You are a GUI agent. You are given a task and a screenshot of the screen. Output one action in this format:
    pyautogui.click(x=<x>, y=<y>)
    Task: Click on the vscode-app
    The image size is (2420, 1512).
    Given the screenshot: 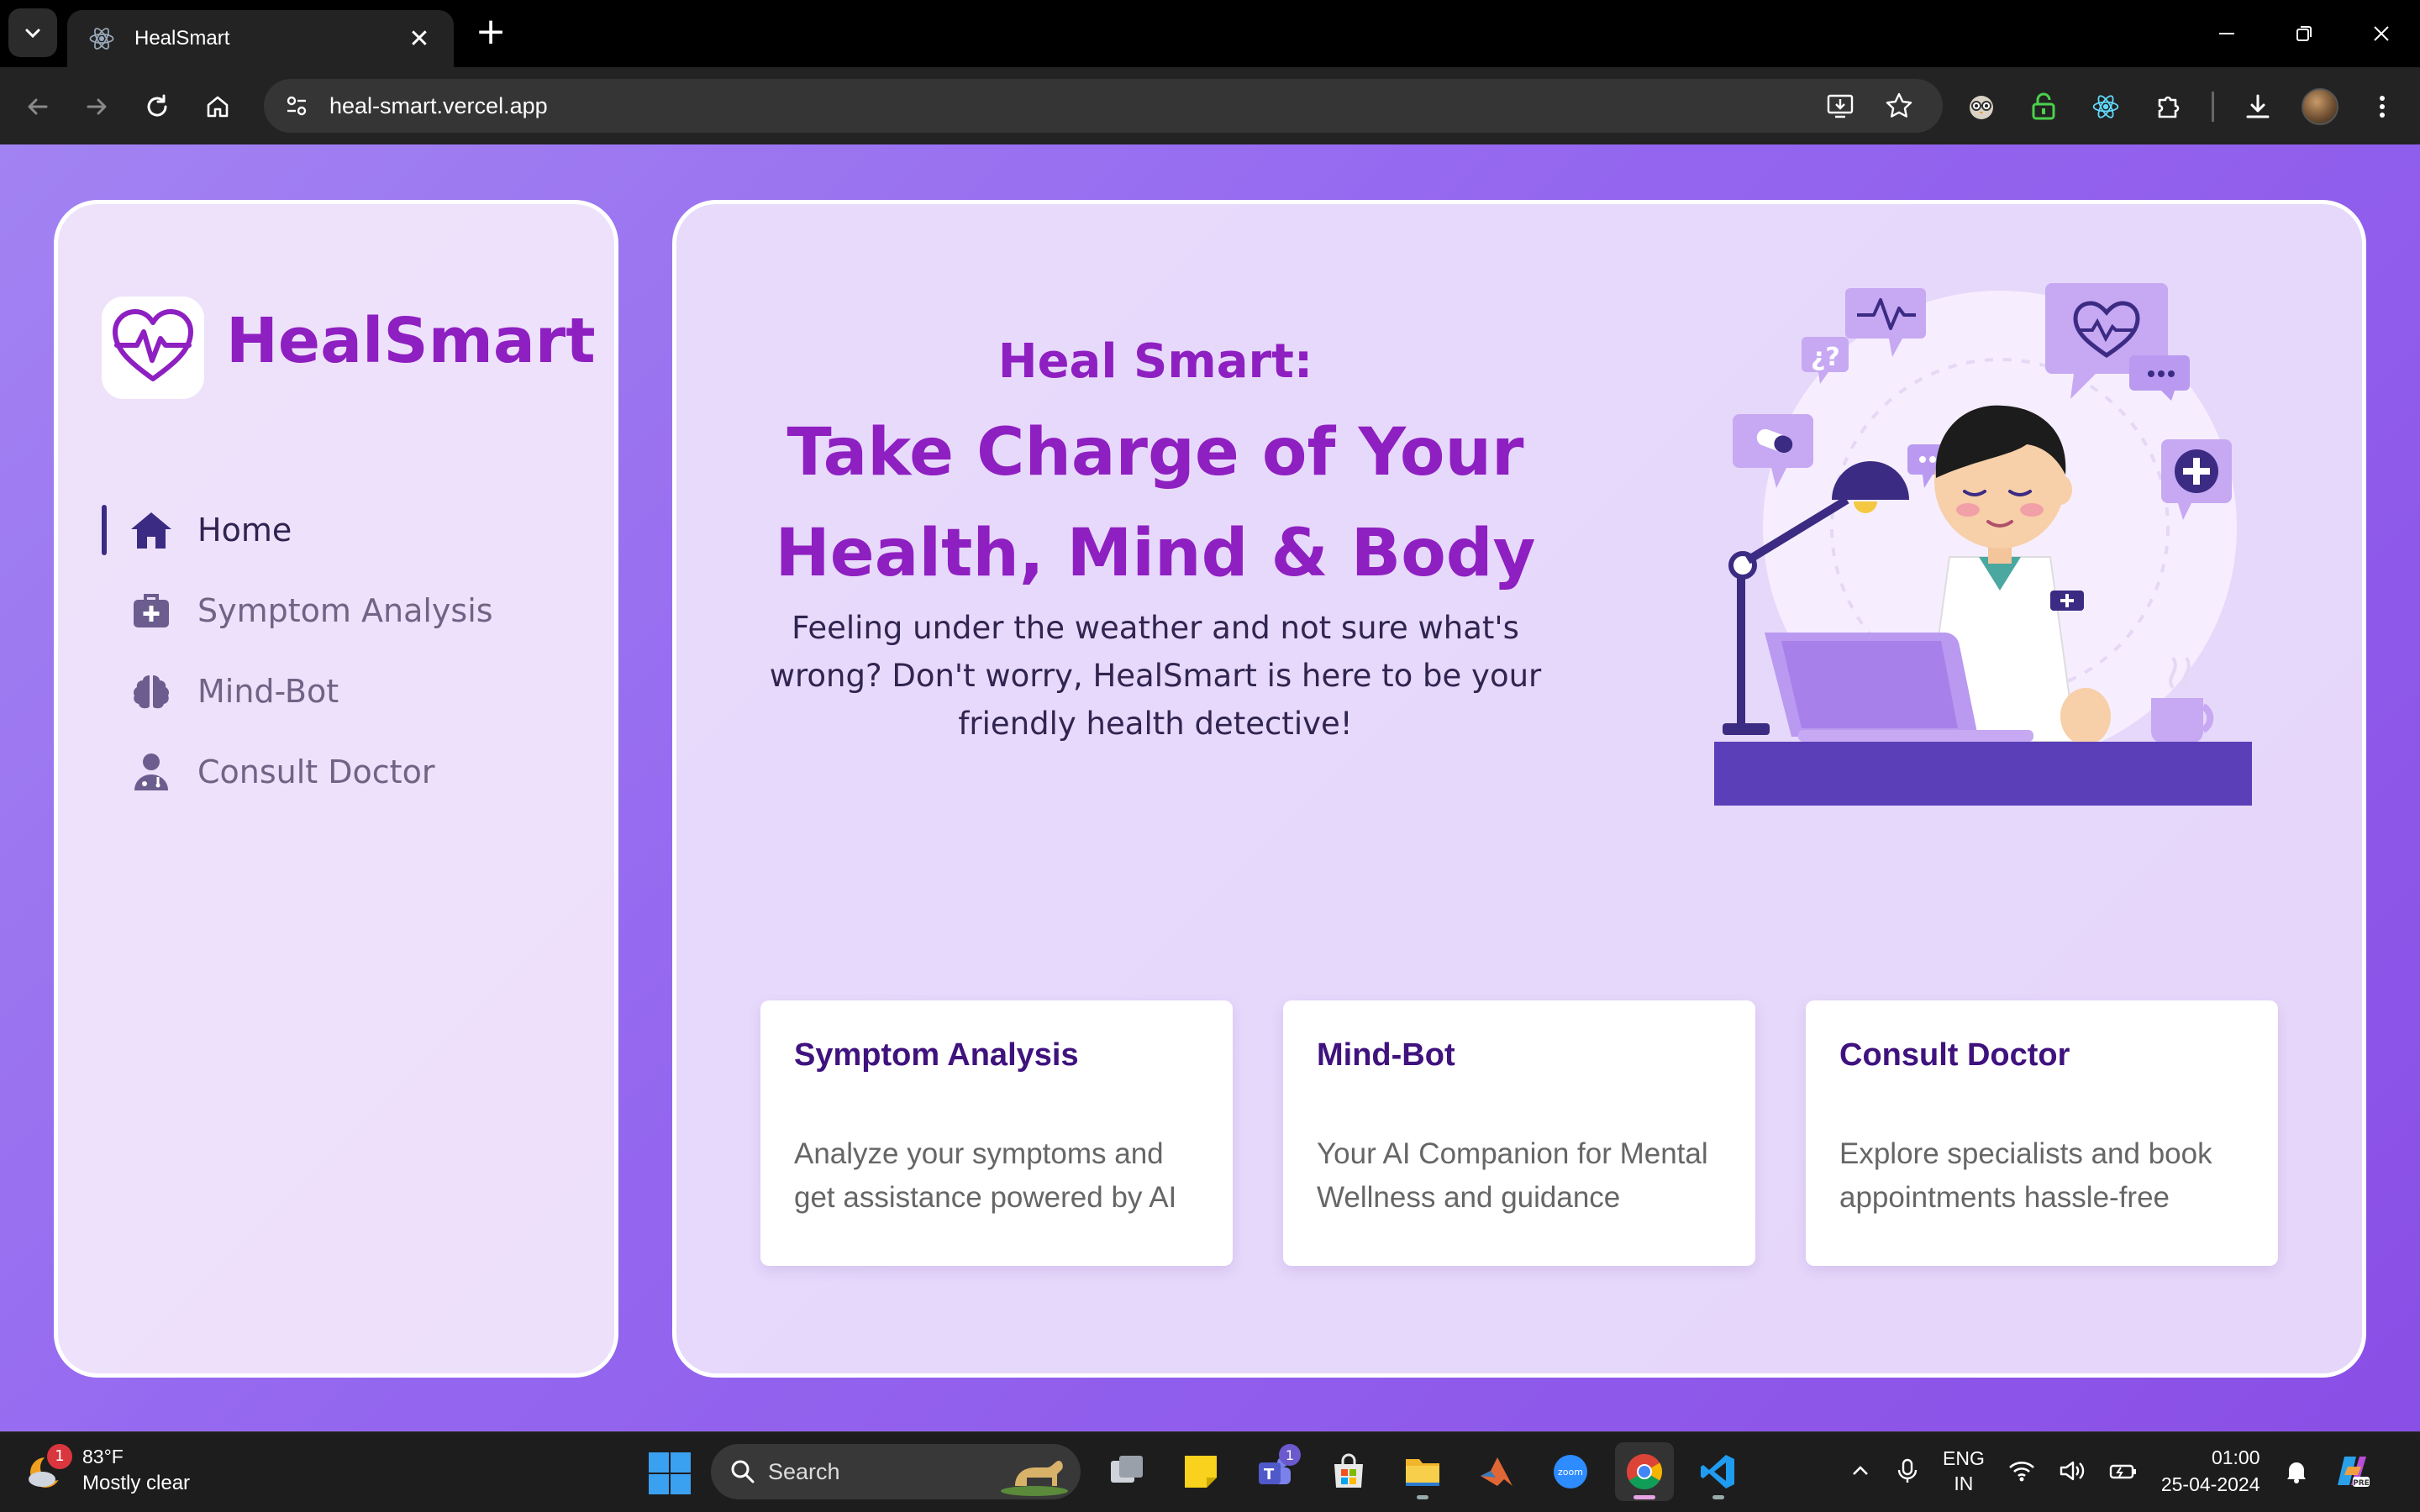 What is the action you would take?
    pyautogui.click(x=1718, y=1471)
    